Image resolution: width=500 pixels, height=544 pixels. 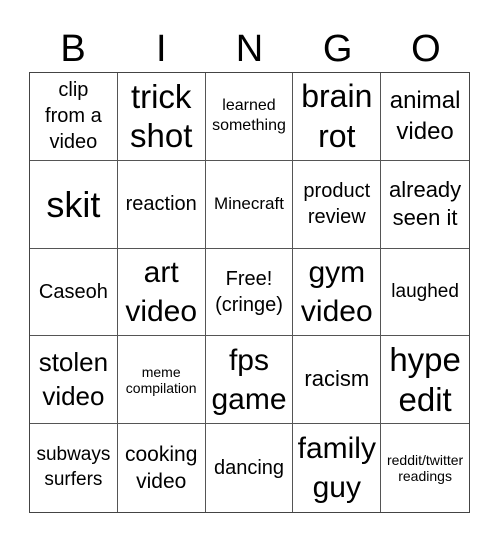 What do you see at coordinates (425, 205) in the screenshot?
I see `bingo-cell: already seen it` at bounding box center [425, 205].